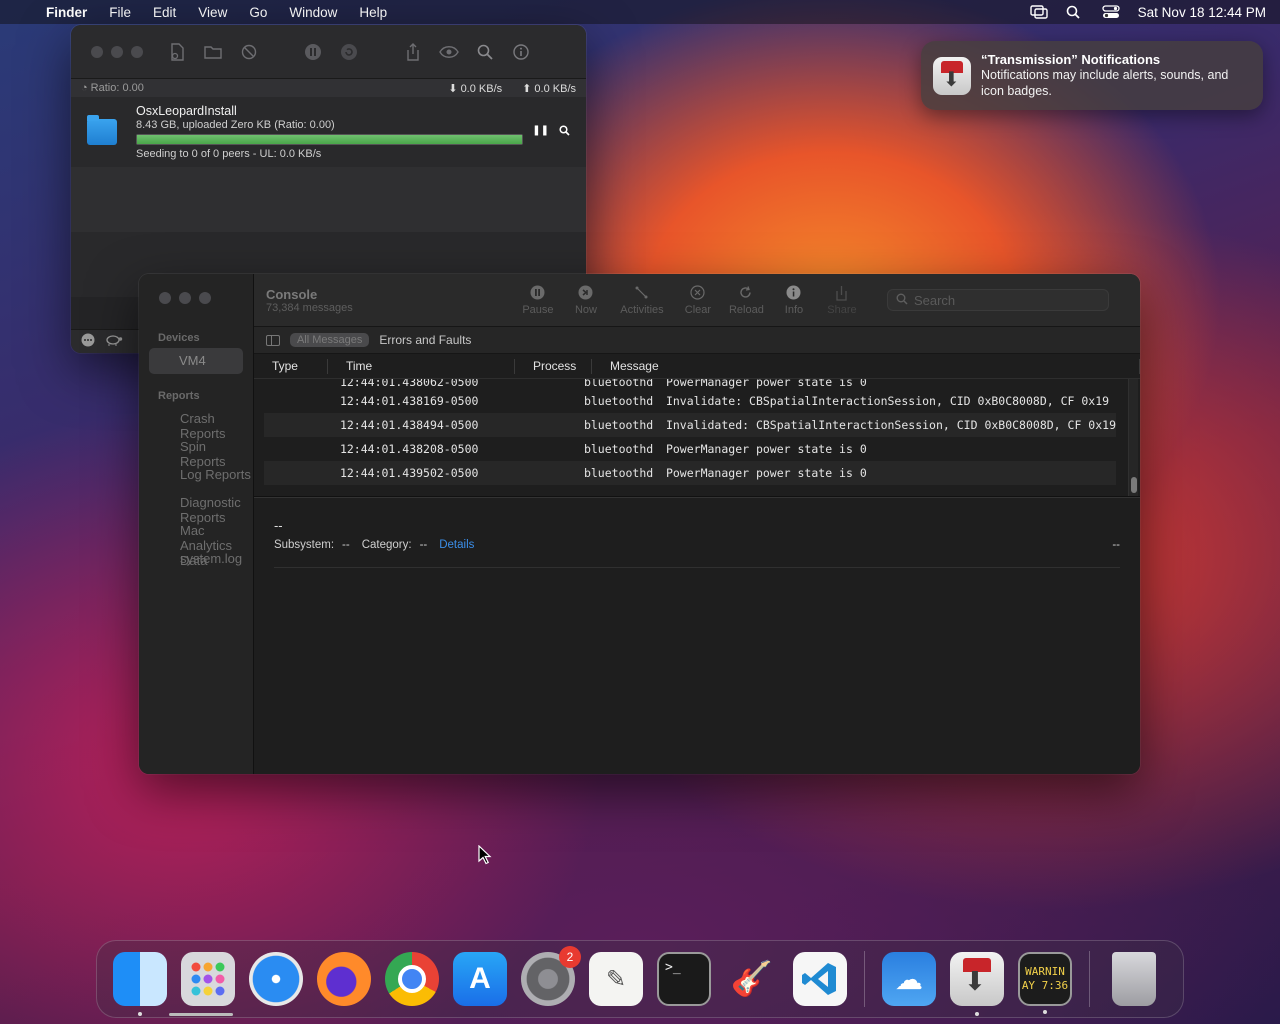  What do you see at coordinates (1003, 300) in the screenshot?
I see `search-input` at bounding box center [1003, 300].